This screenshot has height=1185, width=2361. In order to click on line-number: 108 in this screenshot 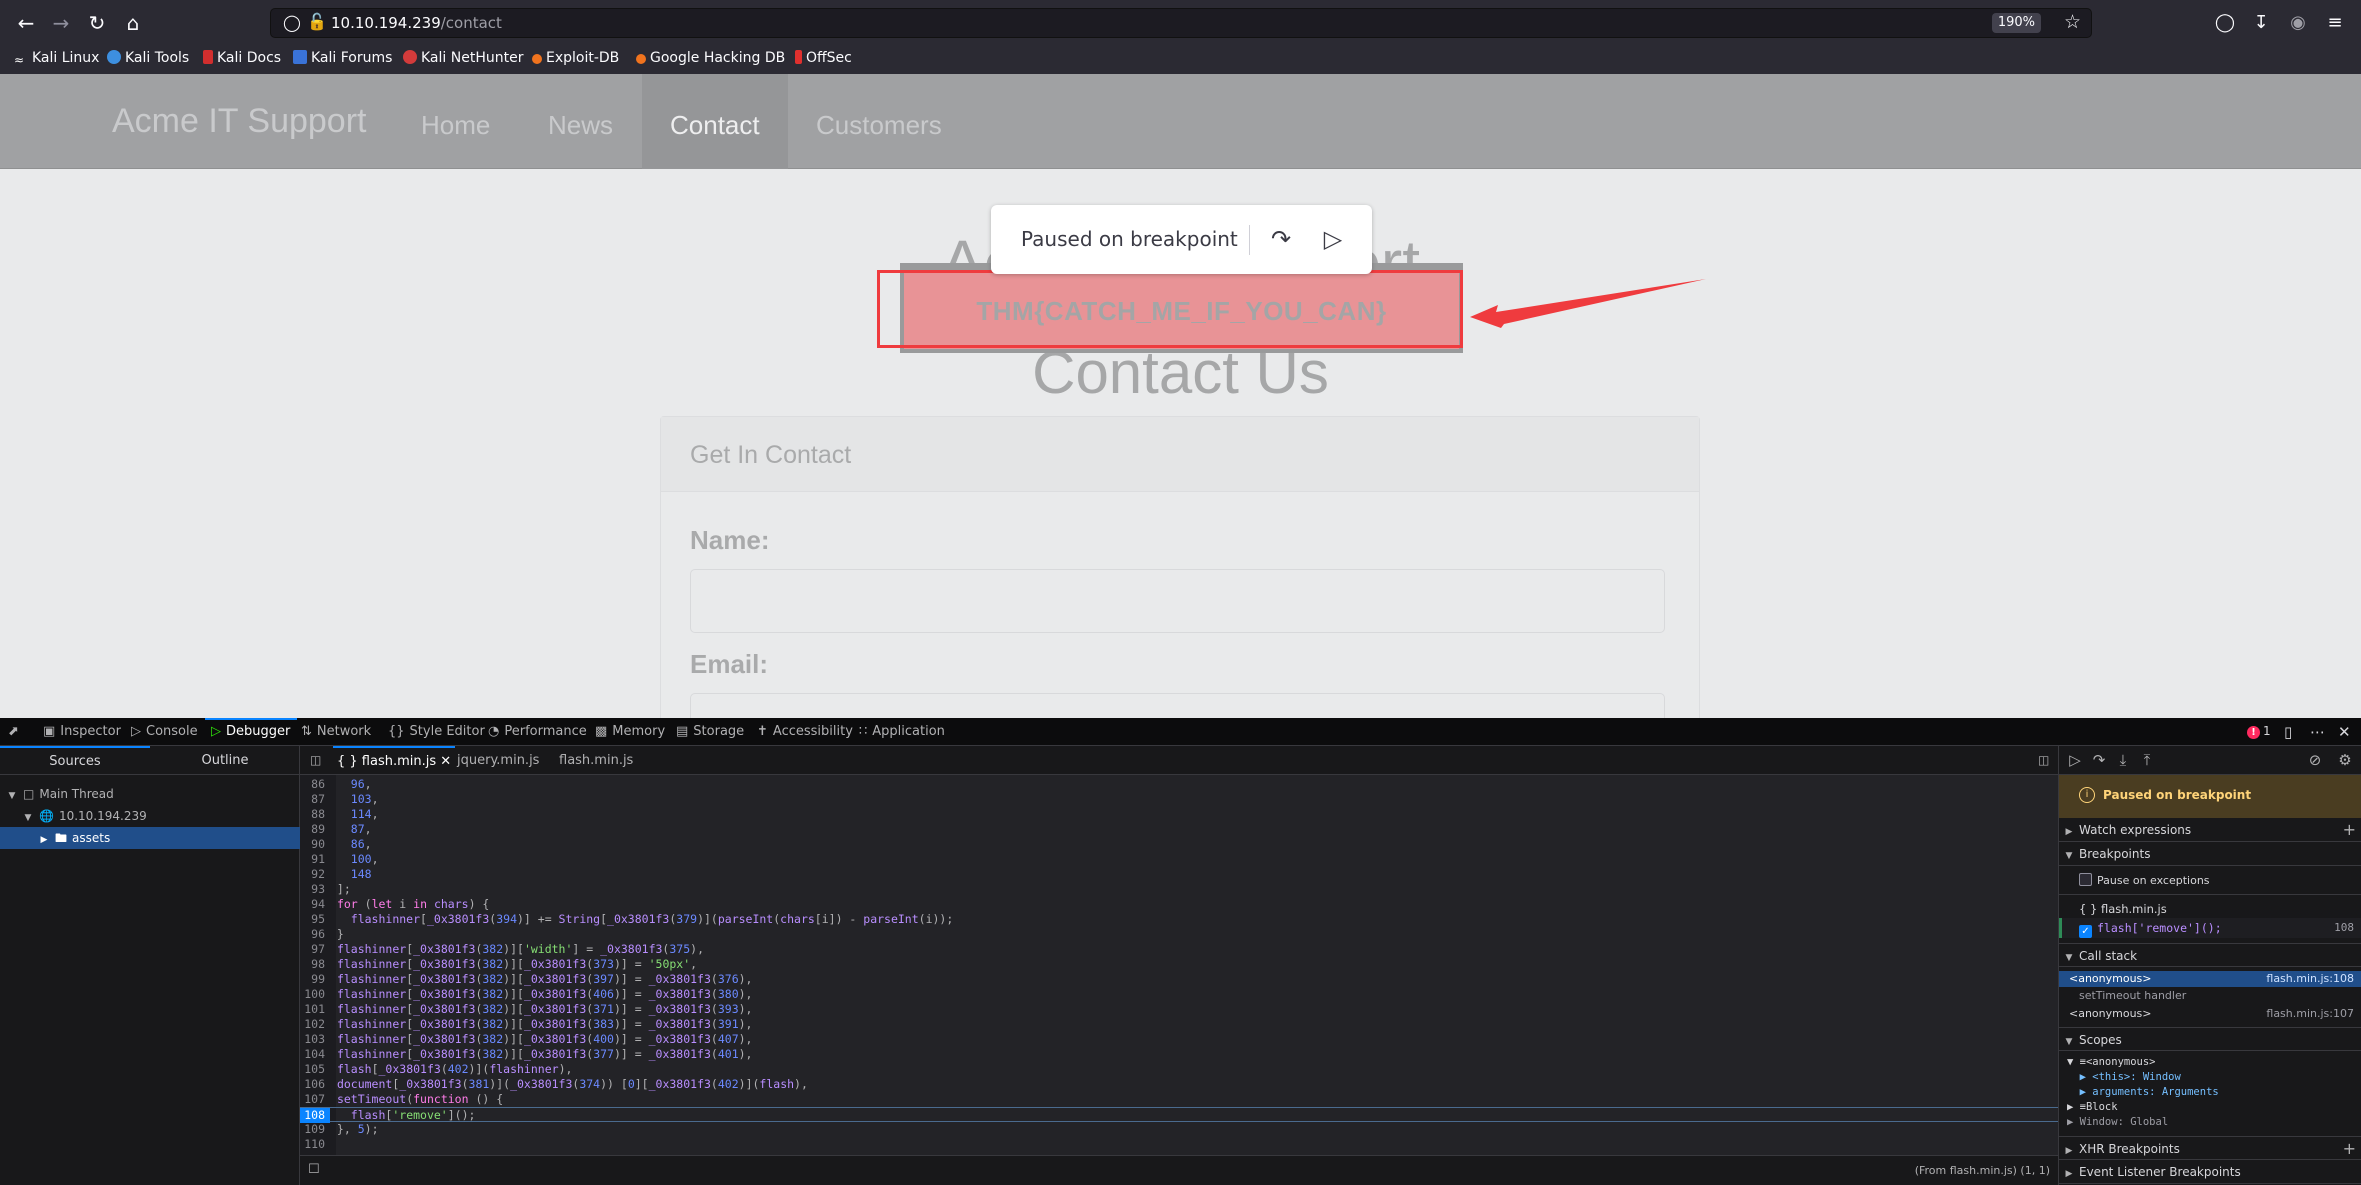, I will do `click(315, 1115)`.